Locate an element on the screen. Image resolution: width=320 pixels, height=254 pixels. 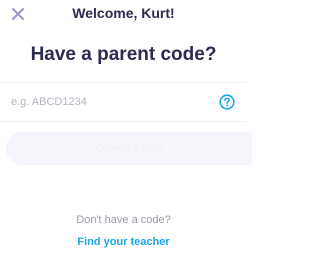
parent-code-input is located at coordinates (111, 102).